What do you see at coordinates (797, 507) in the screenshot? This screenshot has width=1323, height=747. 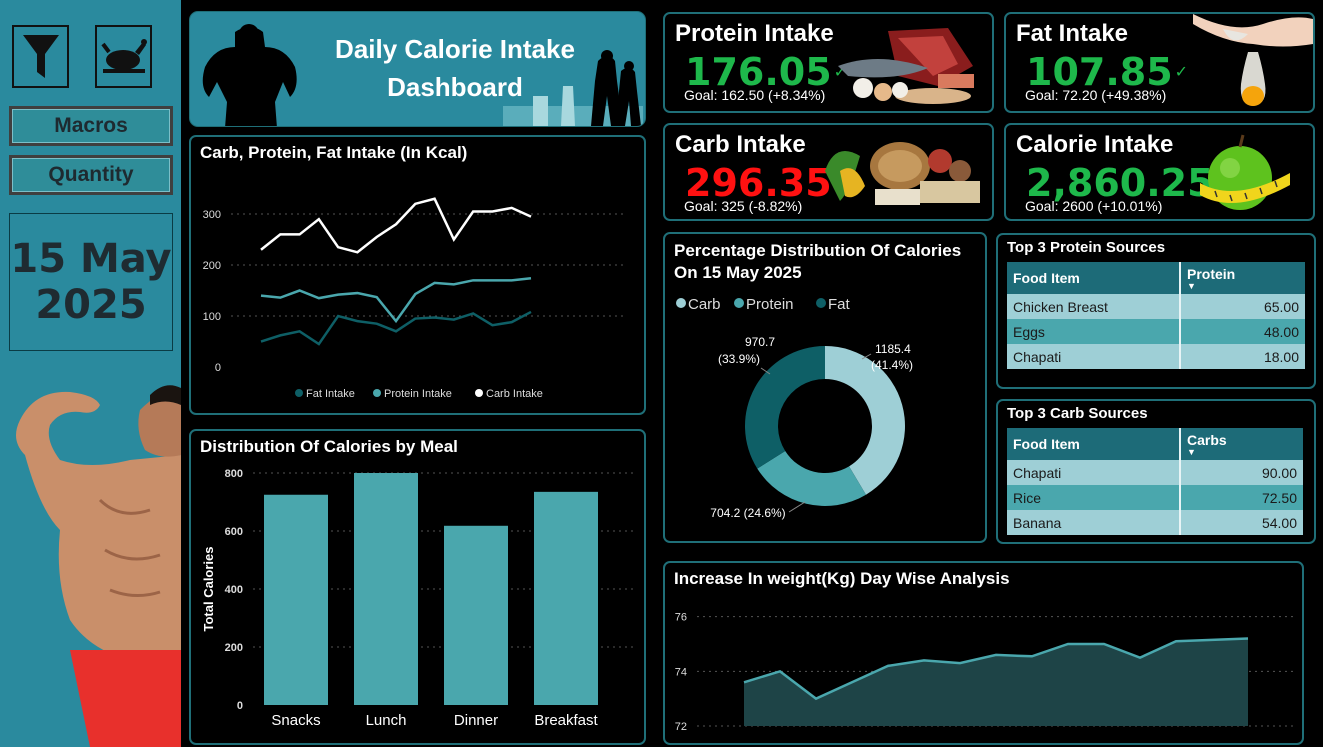 I see `leader-line` at bounding box center [797, 507].